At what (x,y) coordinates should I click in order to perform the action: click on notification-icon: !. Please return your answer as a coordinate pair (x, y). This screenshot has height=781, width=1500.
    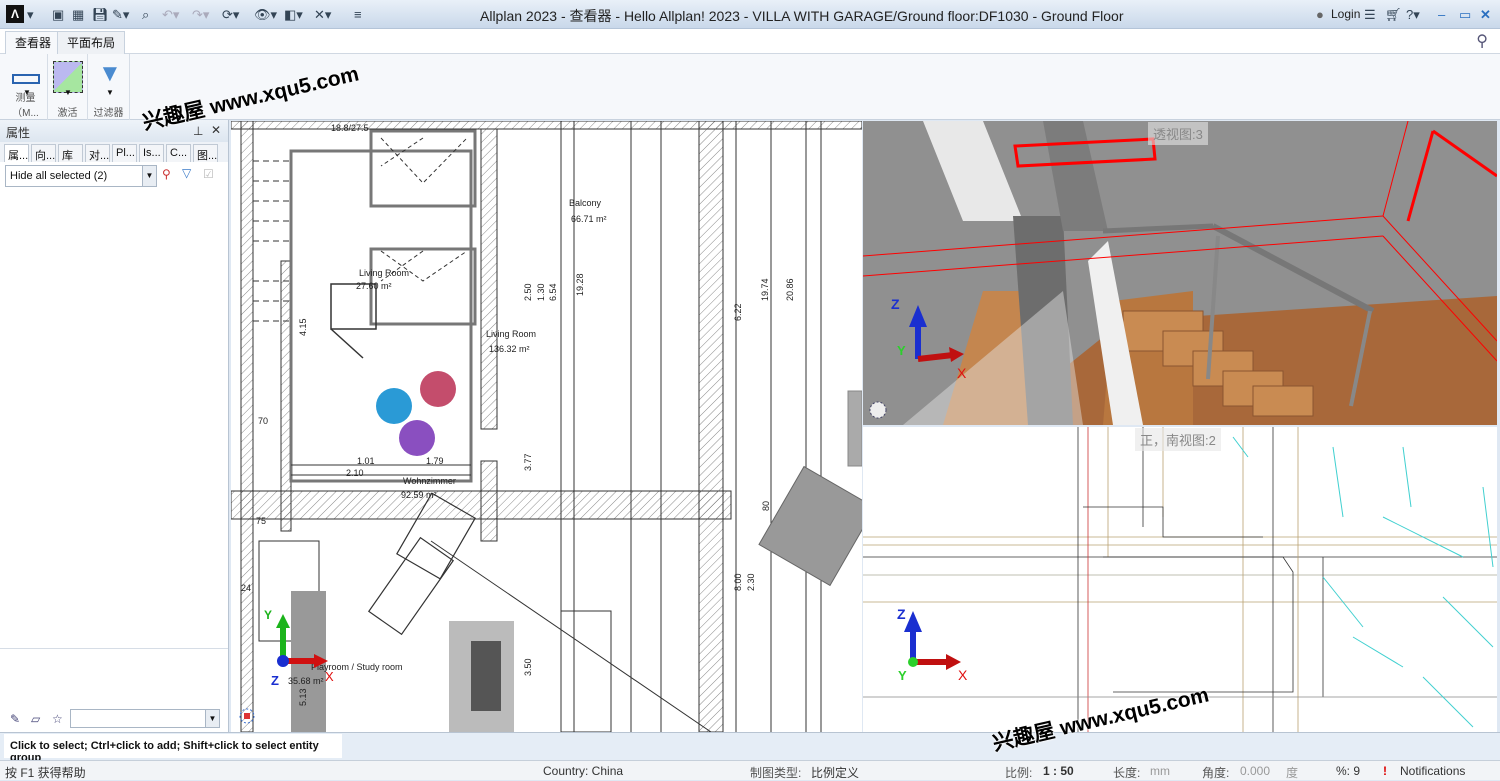
    Looking at the image, I should click on (1385, 771).